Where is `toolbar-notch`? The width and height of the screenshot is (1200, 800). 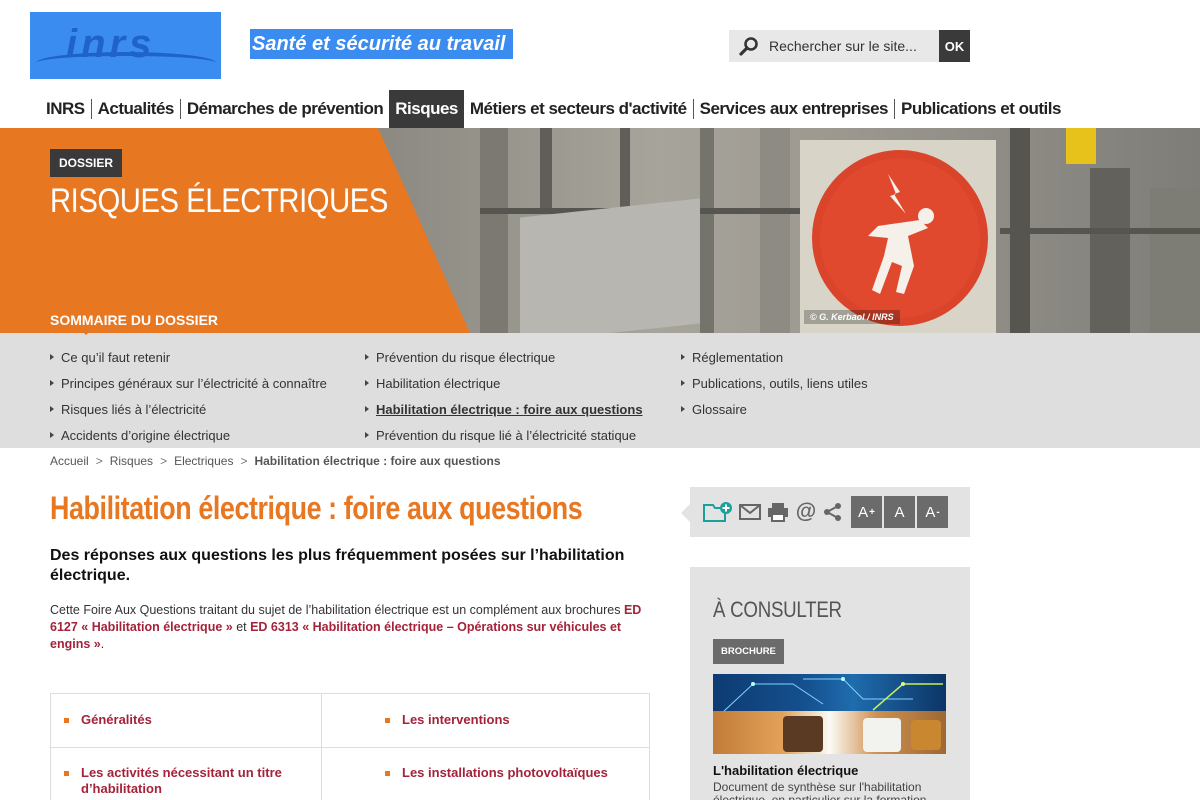
toolbar-notch is located at coordinates (685, 513).